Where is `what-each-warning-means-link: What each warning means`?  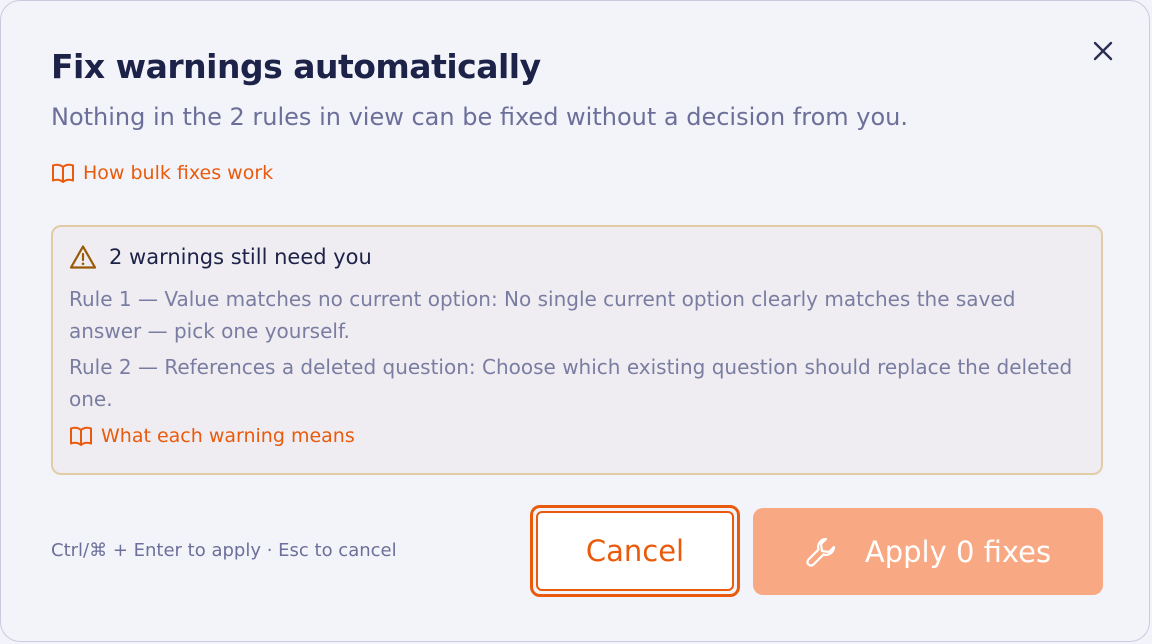 what-each-warning-means-link: What each warning means is located at coordinates (212, 436).